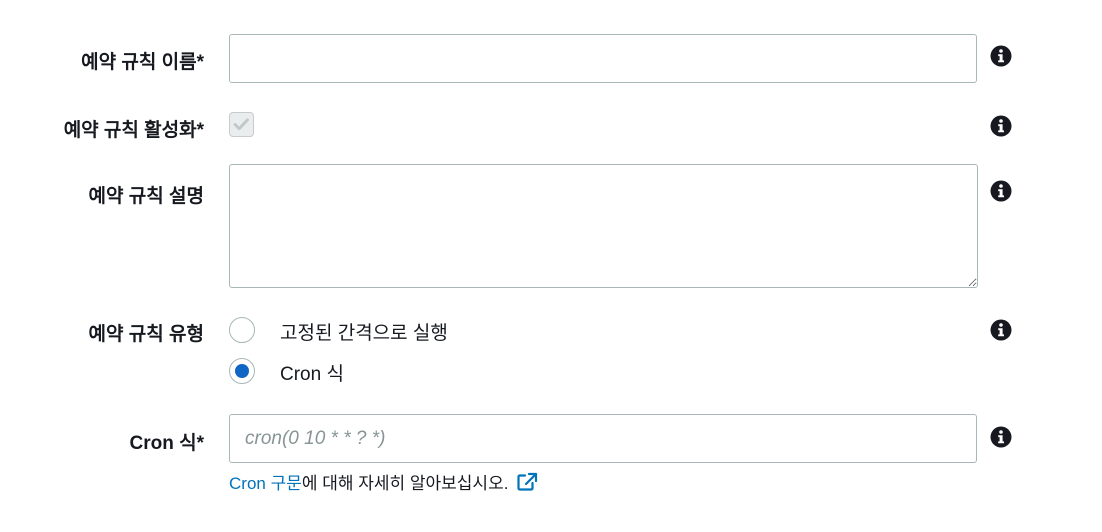 The image size is (1102, 532). I want to click on radio-cron-expression, so click(242, 371).